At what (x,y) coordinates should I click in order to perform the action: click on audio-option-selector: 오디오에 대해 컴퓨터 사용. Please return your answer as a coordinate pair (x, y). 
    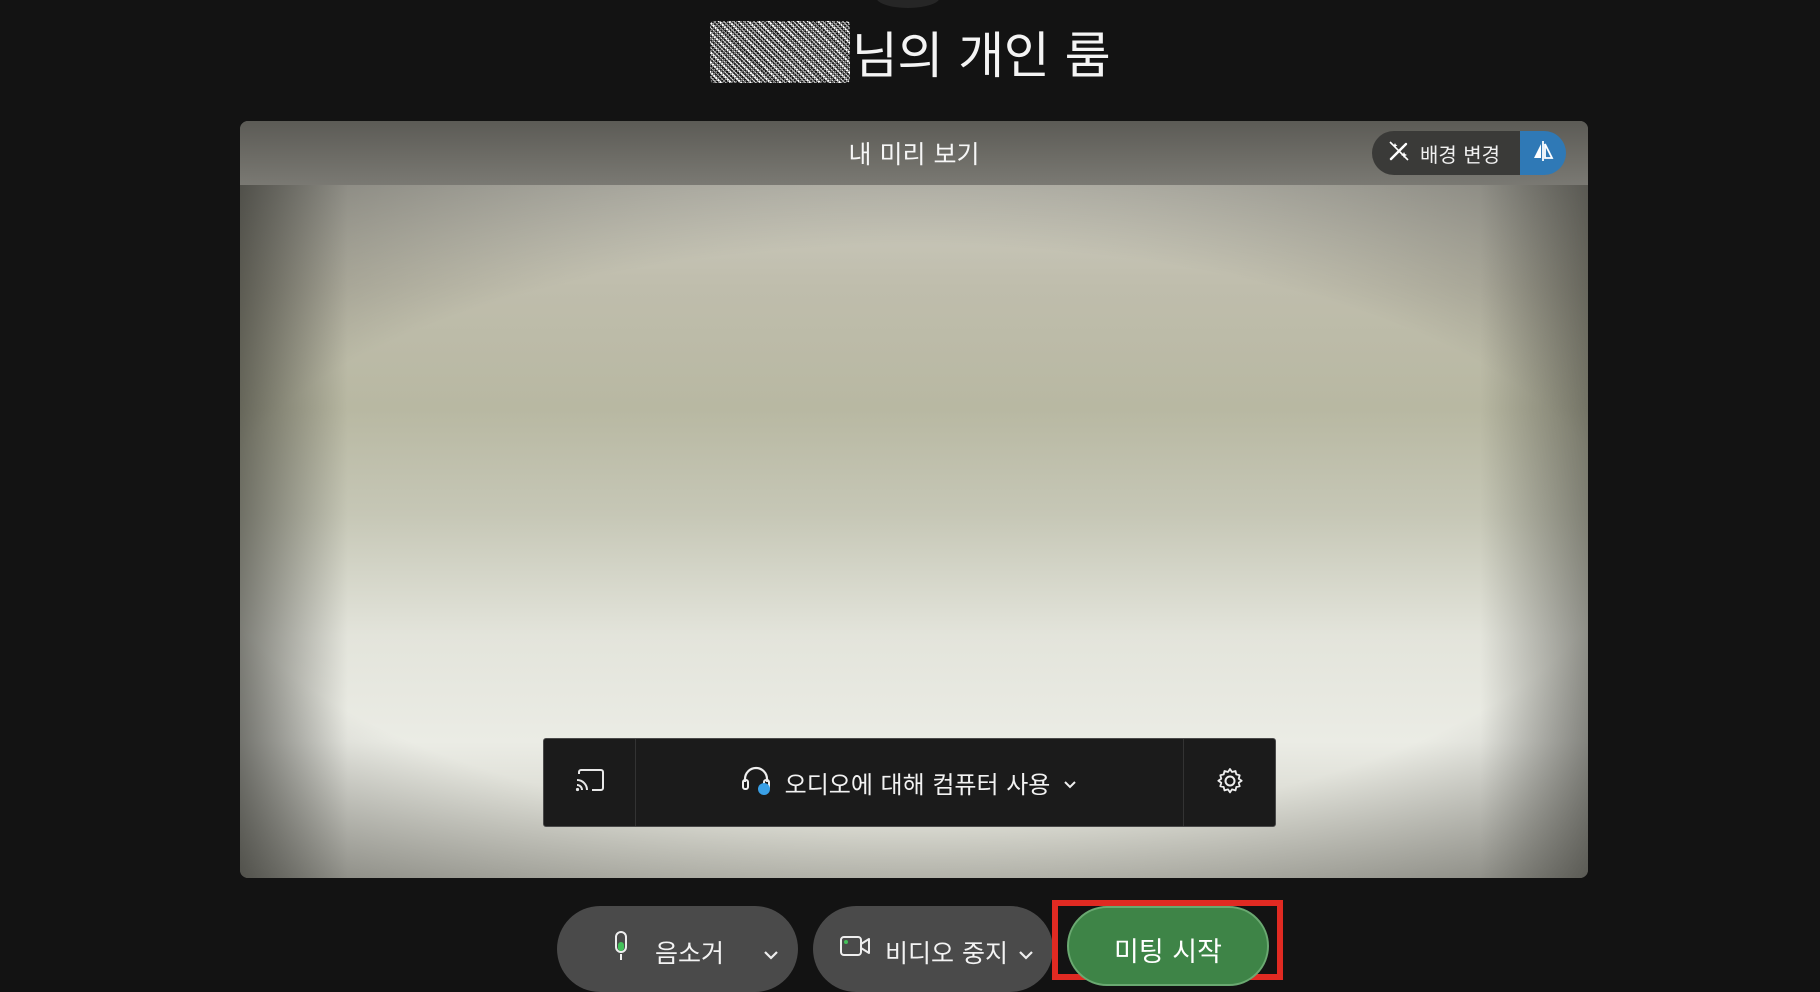
    Looking at the image, I should click on (909, 782).